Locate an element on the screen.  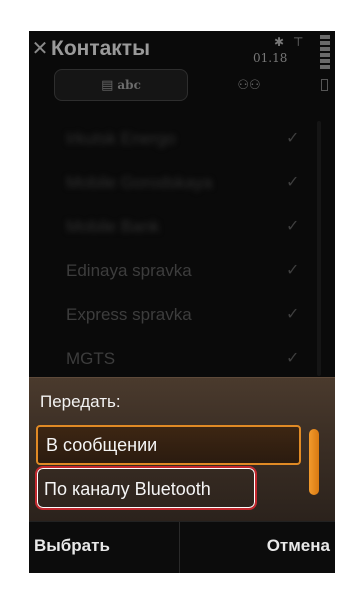
page-title: Контакты is located at coordinates (101, 48).